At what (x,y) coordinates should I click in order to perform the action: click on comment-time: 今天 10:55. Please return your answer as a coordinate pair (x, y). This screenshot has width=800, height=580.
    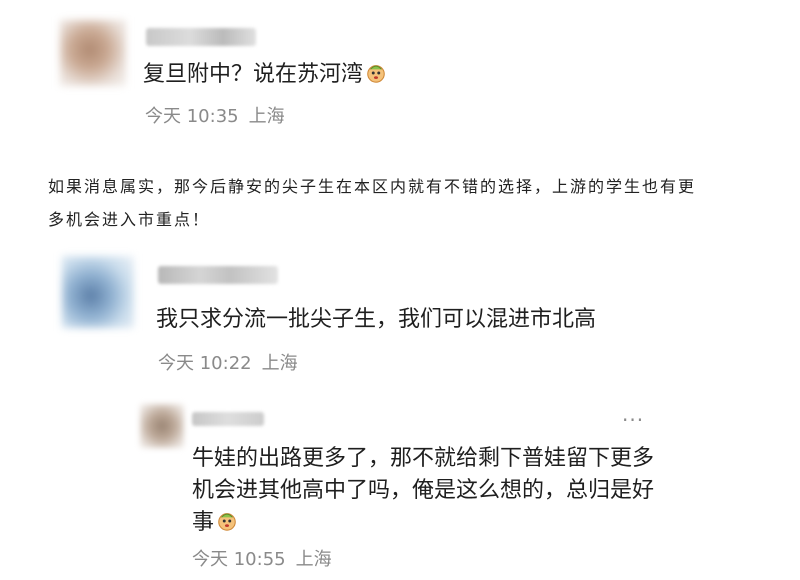
    Looking at the image, I should click on (239, 559).